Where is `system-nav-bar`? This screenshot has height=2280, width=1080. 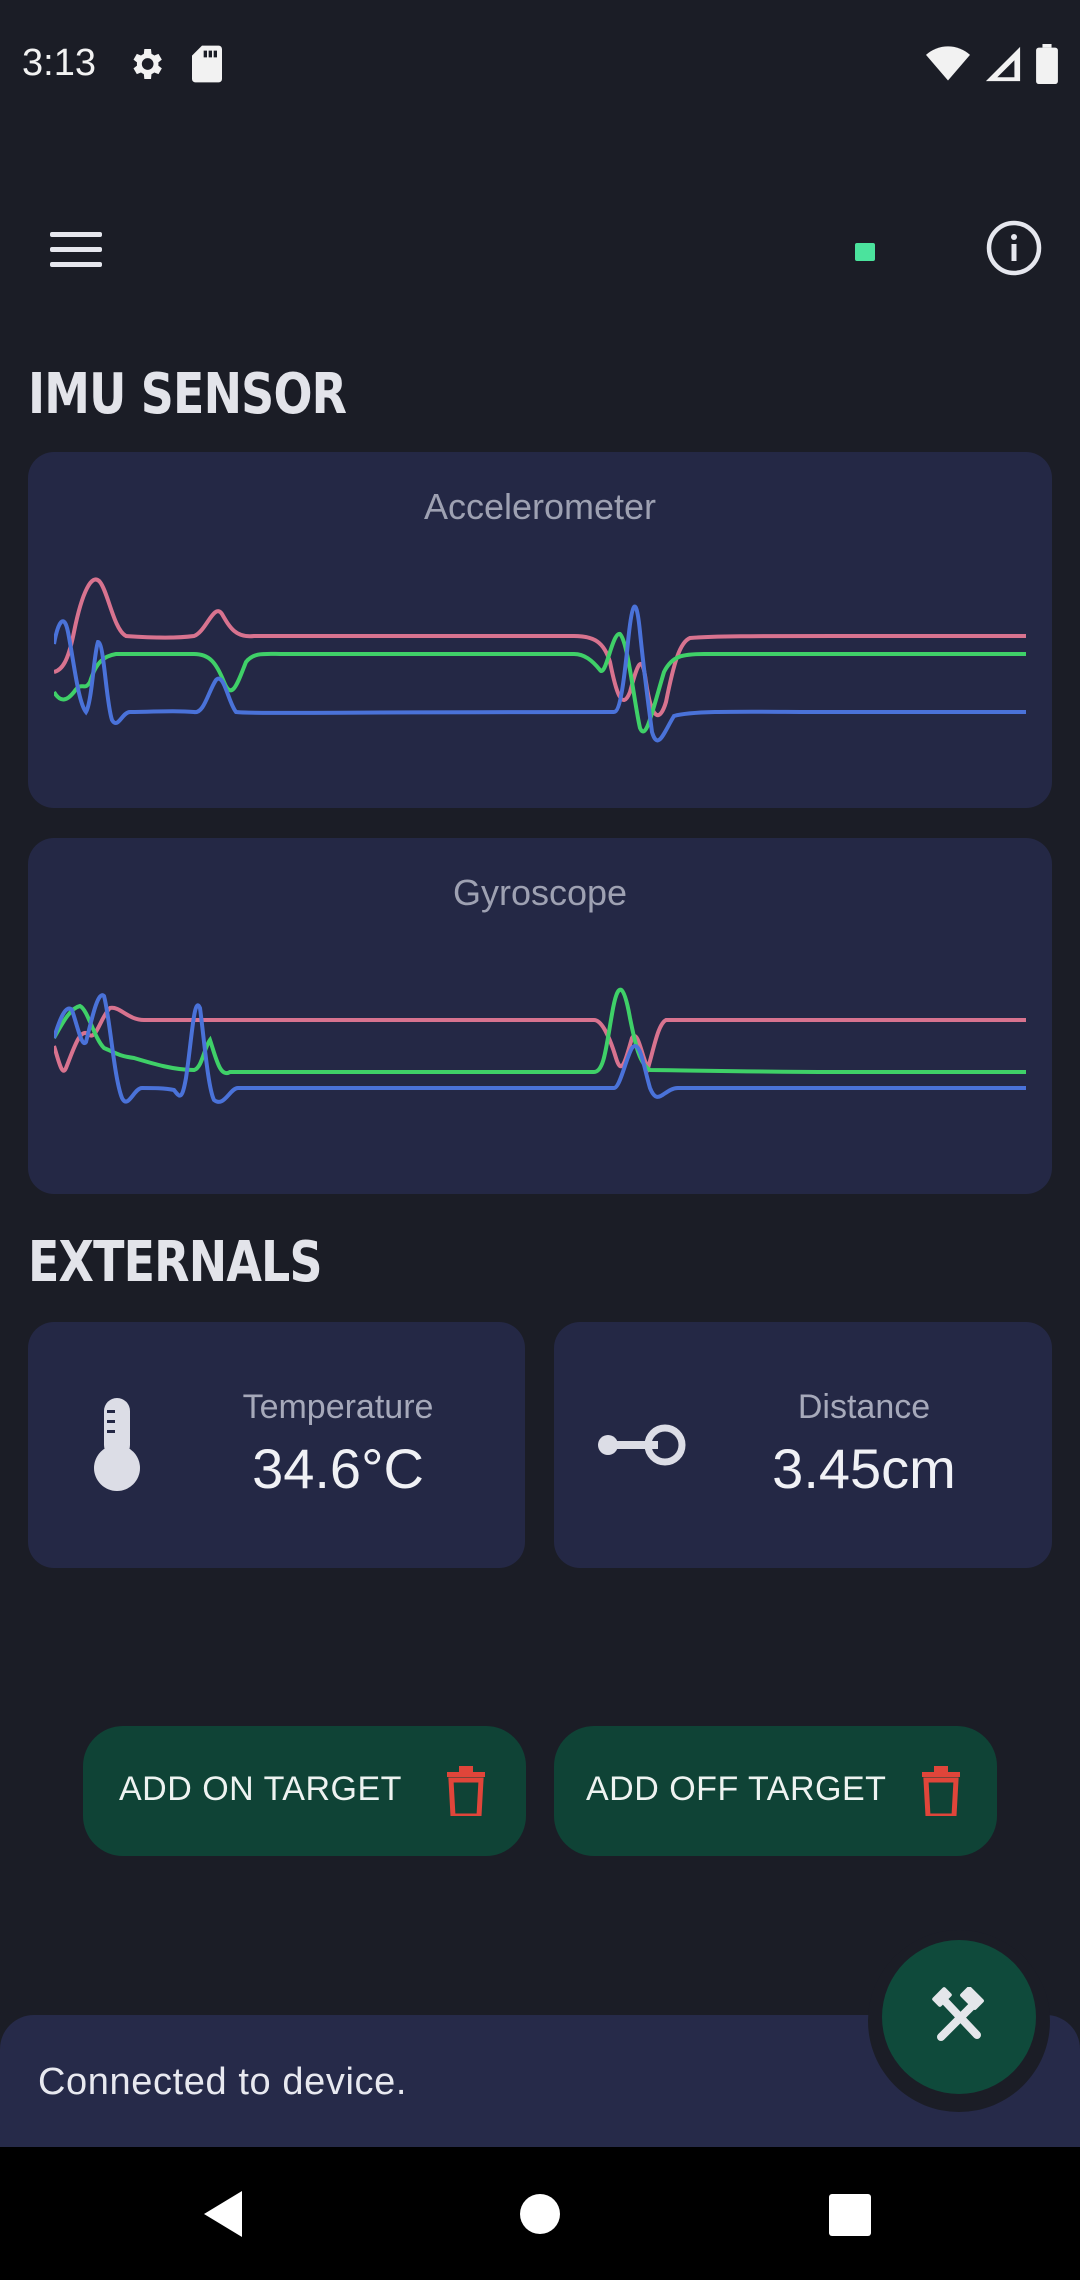
system-nav-bar is located at coordinates (540, 2213).